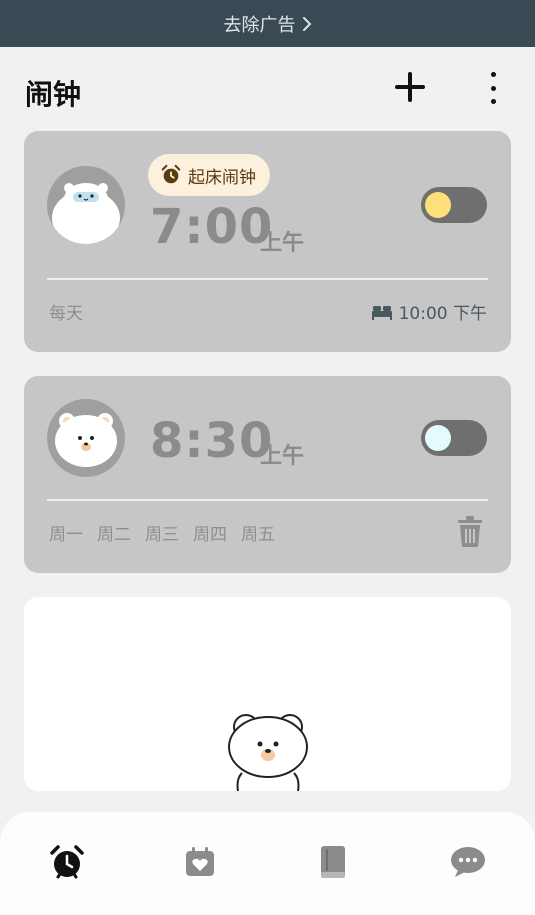  I want to click on weekday-label: 周四, so click(210, 535).